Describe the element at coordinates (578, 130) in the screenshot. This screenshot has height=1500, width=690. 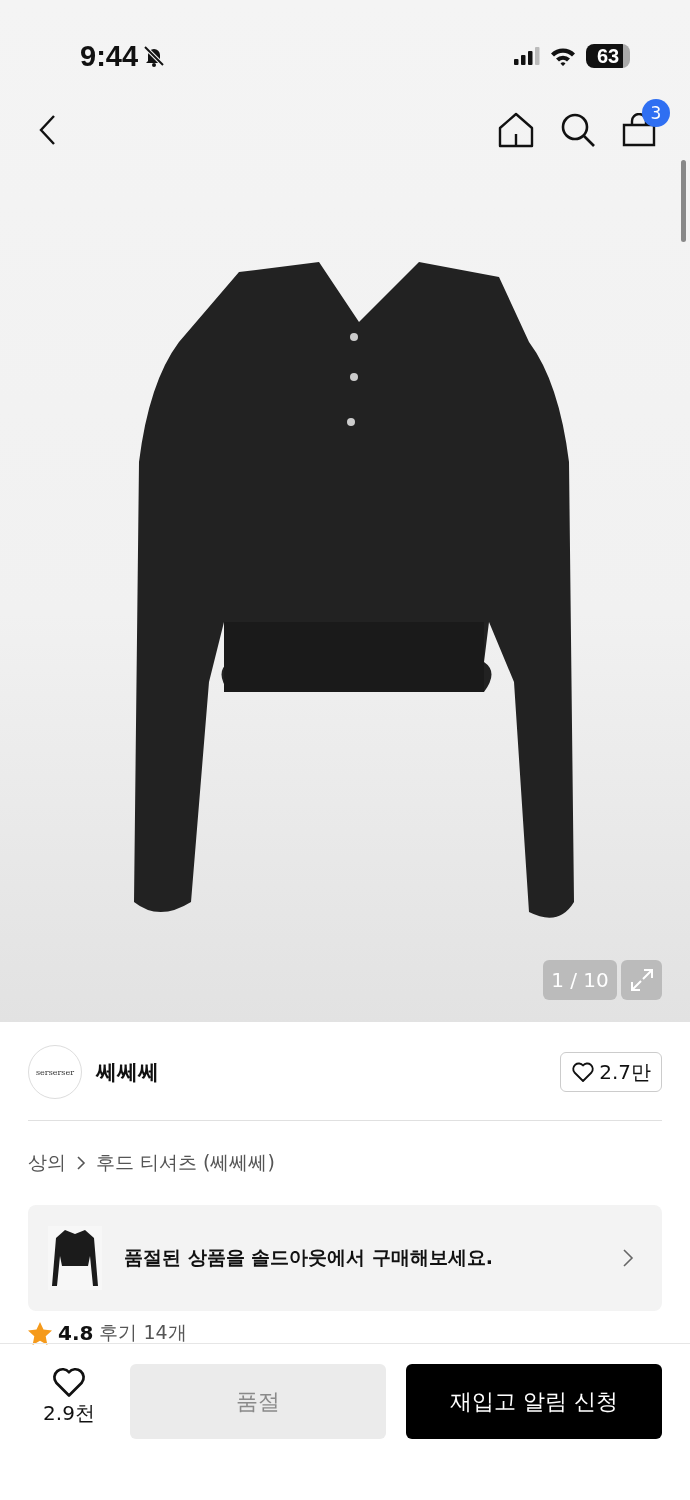
I see `search-icon` at that location.